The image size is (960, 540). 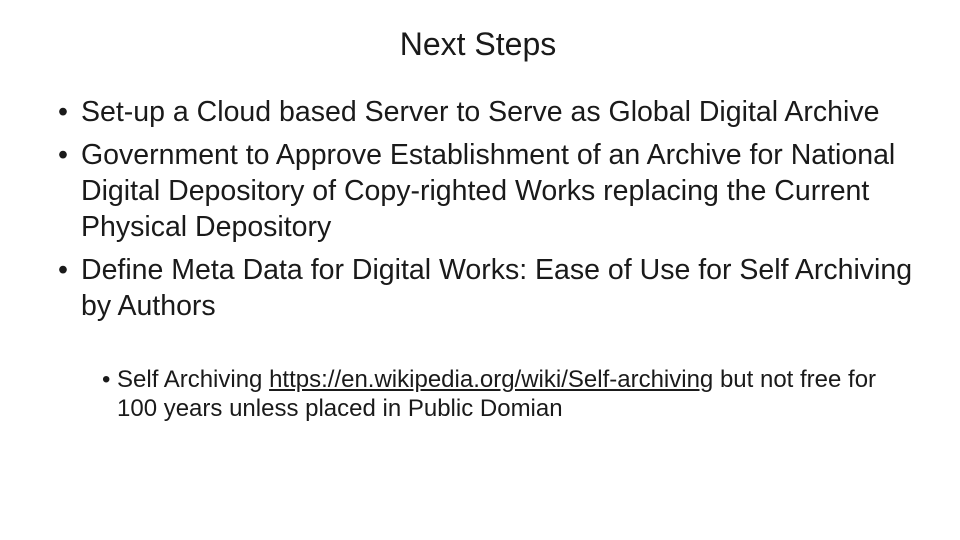 What do you see at coordinates (478, 44) in the screenshot?
I see `slide-title: Next Steps` at bounding box center [478, 44].